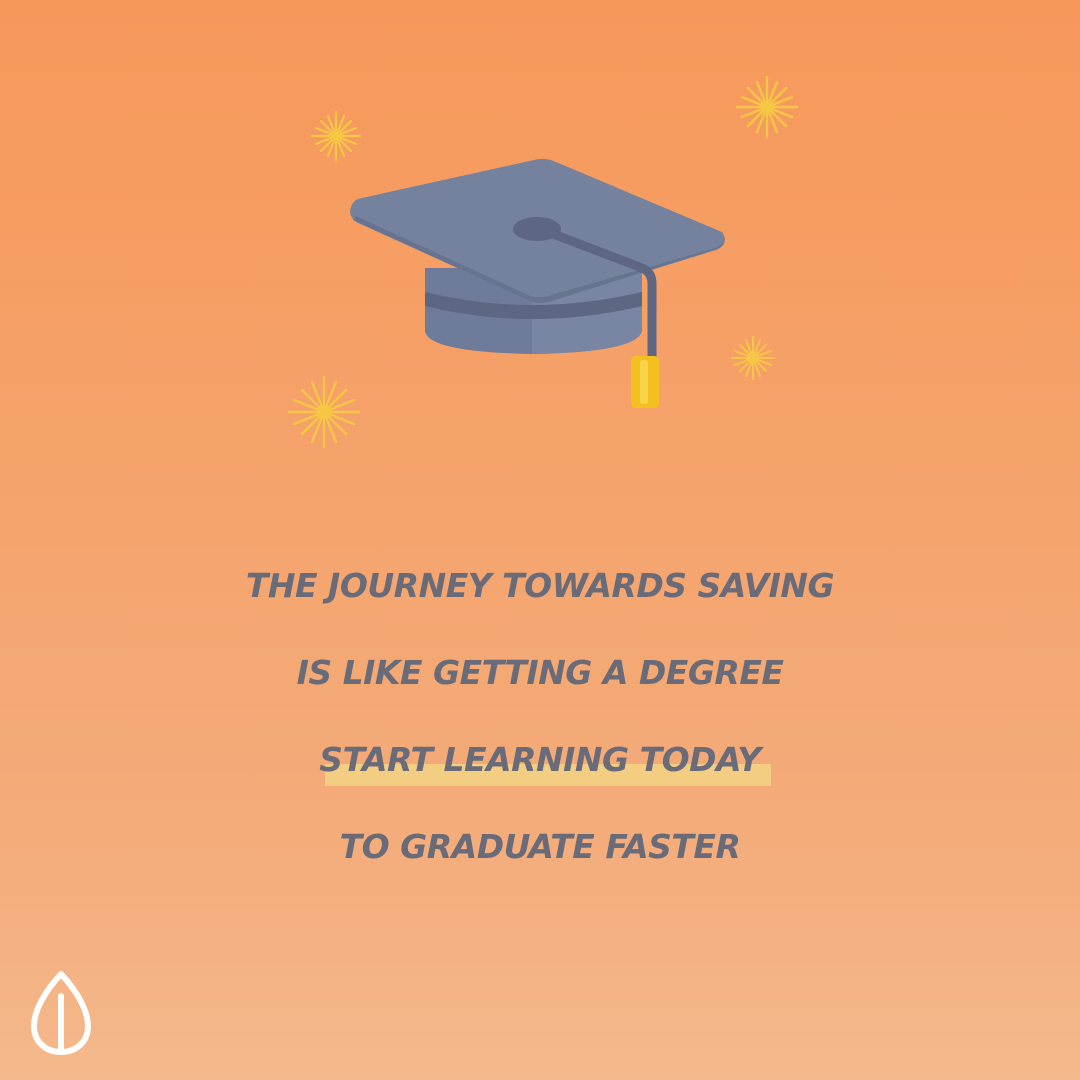 Image resolution: width=1080 pixels, height=1080 pixels. Describe the element at coordinates (61, 1013) in the screenshot. I see `seed-logo-icon` at that location.